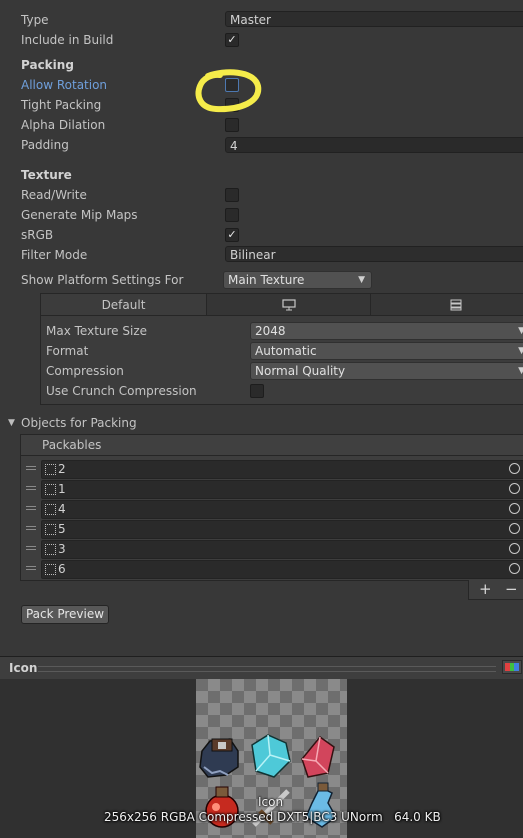 Image resolution: width=523 pixels, height=838 pixels. What do you see at coordinates (386, 351) in the screenshot?
I see `format-dropdown: Automatic ▼` at bounding box center [386, 351].